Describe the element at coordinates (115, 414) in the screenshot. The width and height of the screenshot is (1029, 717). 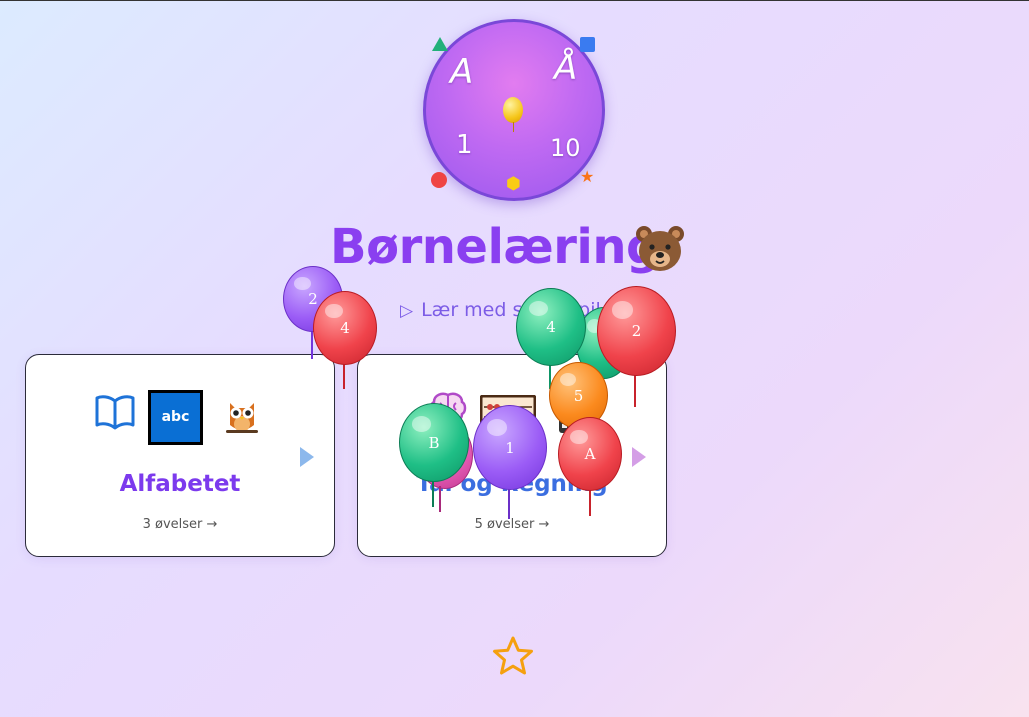
I see `open-book-icon` at that location.